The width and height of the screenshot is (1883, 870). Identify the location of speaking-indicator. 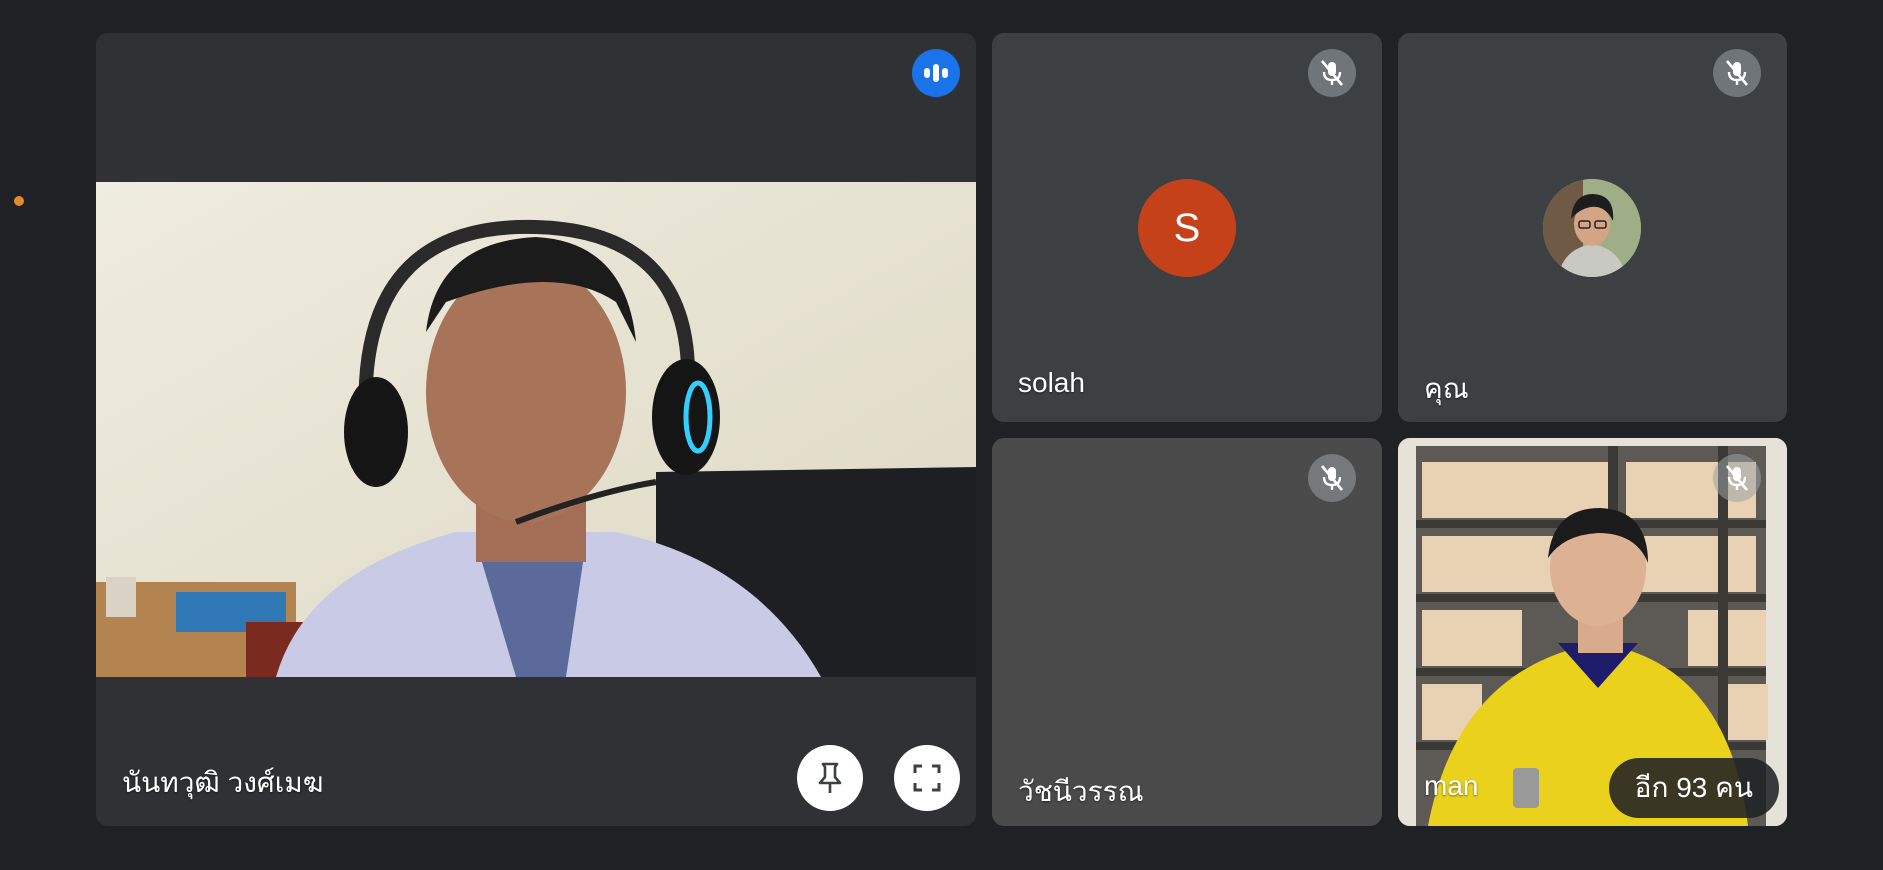
(936, 73).